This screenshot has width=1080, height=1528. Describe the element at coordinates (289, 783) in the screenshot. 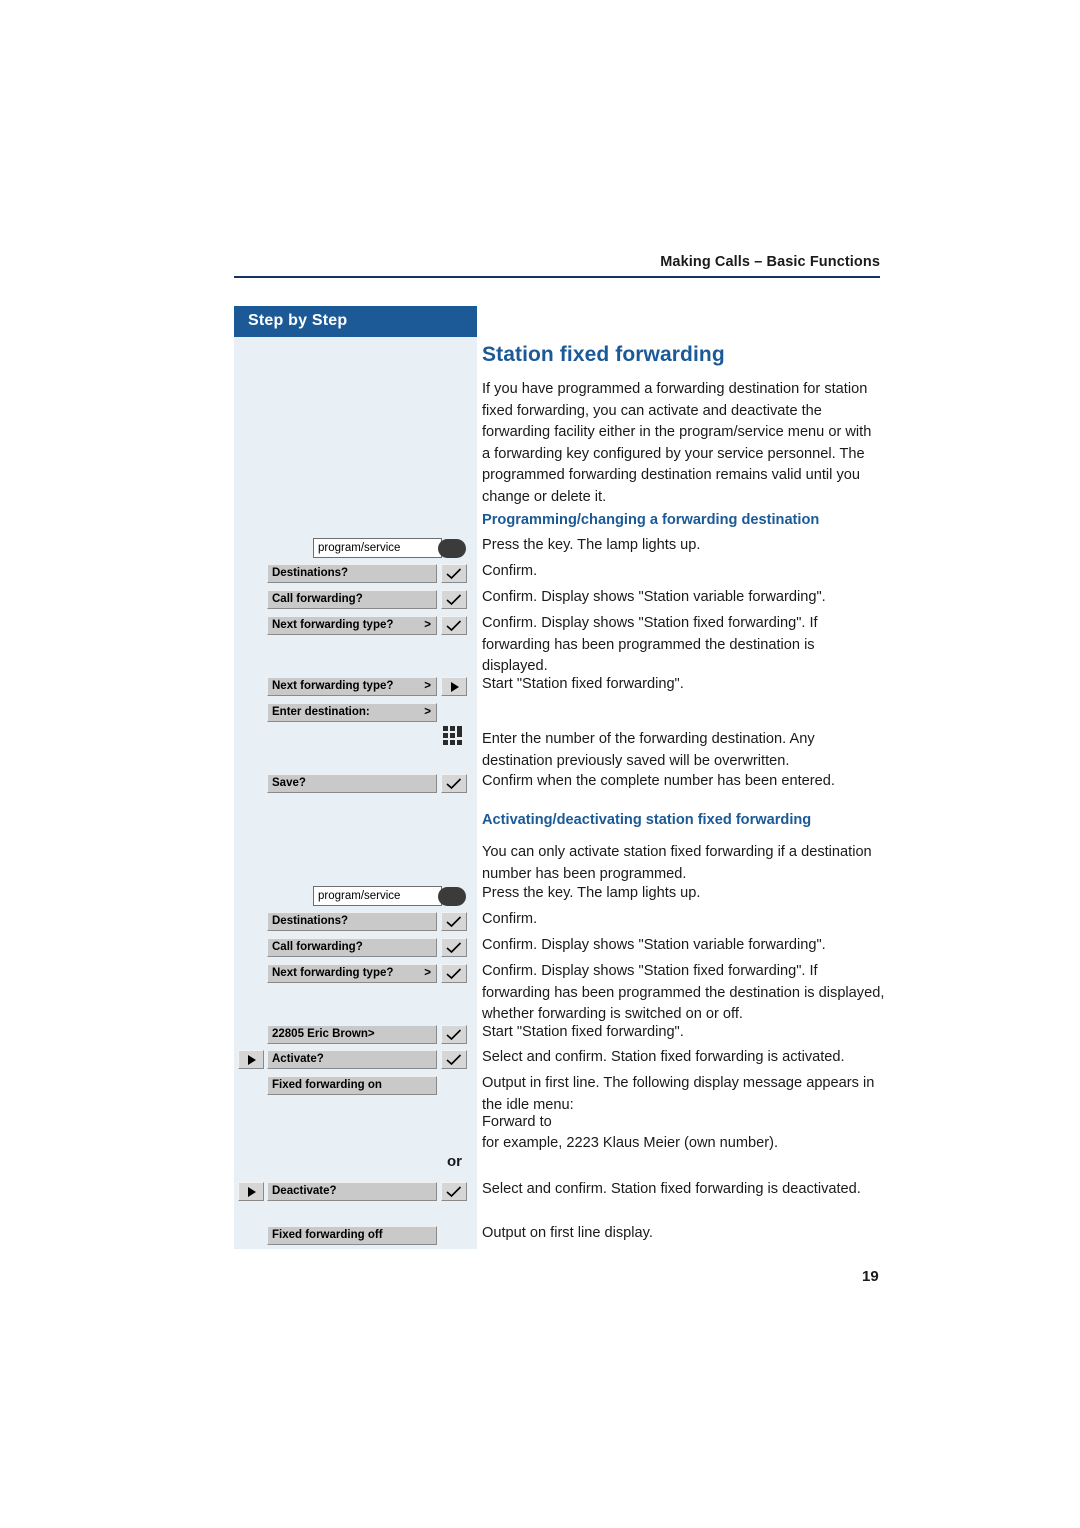

I see `softkey-save-label: Save?` at that location.